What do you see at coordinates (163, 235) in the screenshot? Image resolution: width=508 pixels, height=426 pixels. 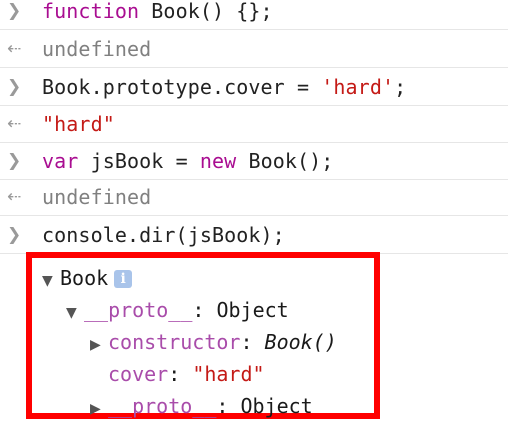 I see `console-input-text: console.dir(jsBook);` at bounding box center [163, 235].